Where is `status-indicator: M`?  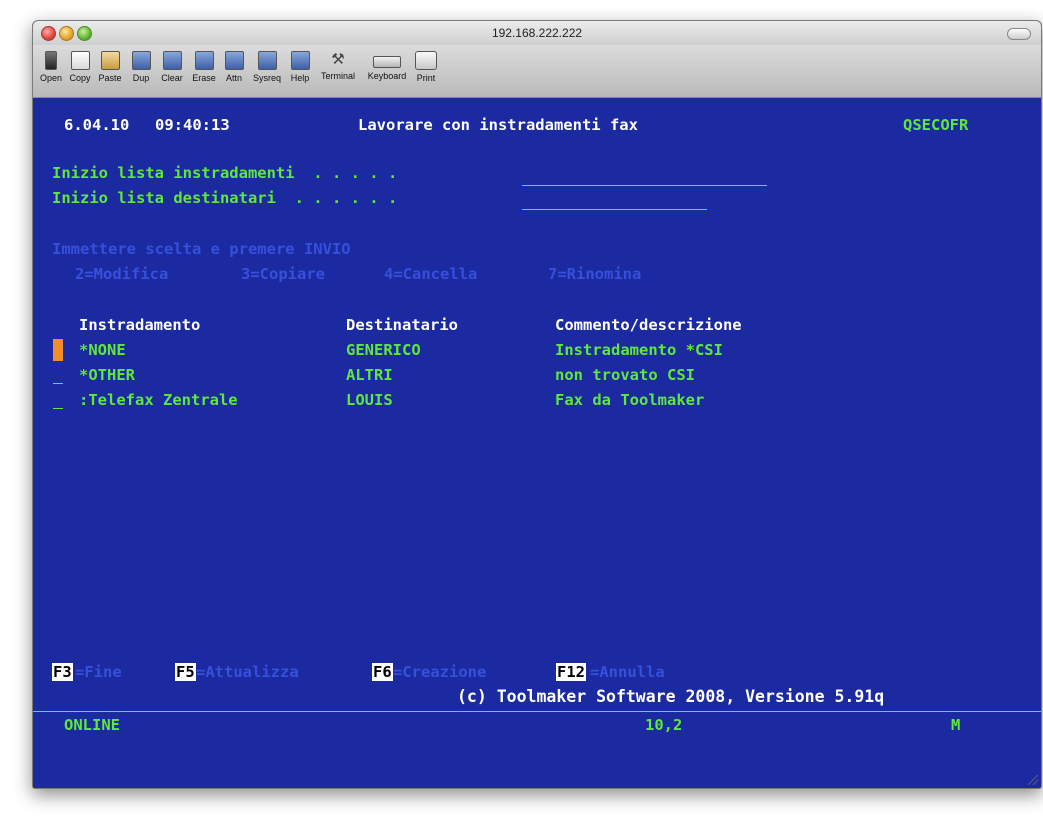
status-indicator: M is located at coordinates (956, 725).